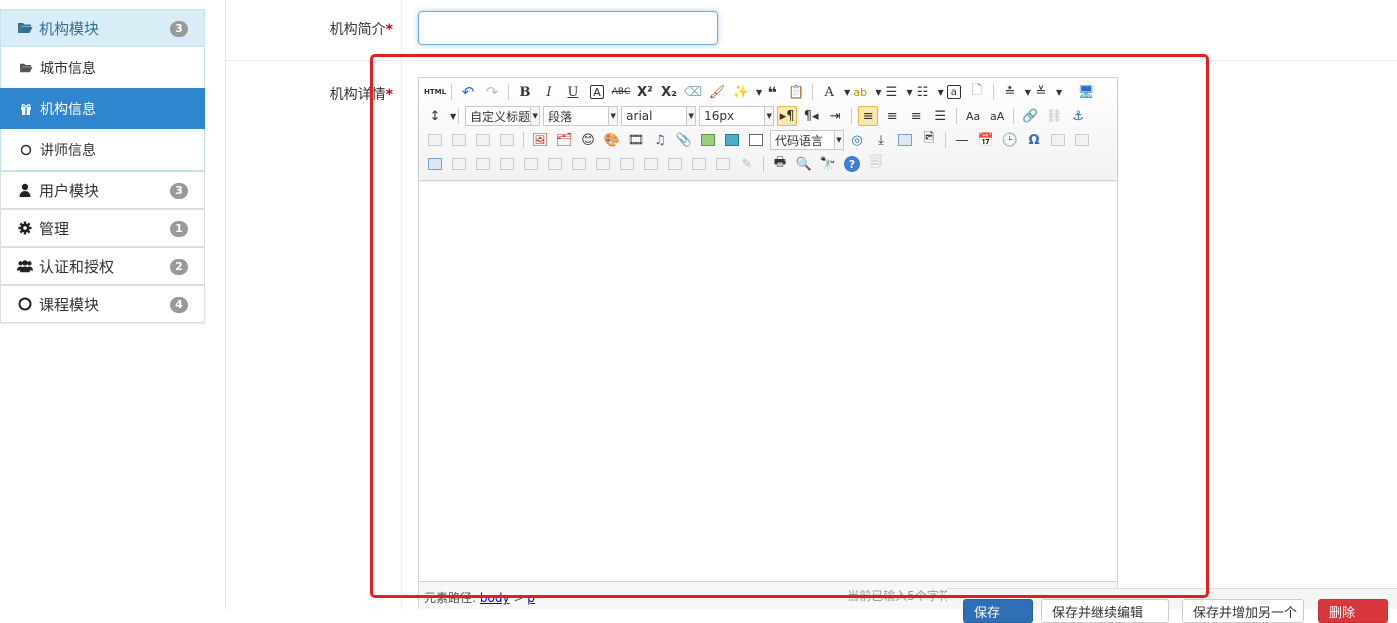  Describe the element at coordinates (693, 92) in the screenshot. I see `eraser-icon: ⌫` at that location.